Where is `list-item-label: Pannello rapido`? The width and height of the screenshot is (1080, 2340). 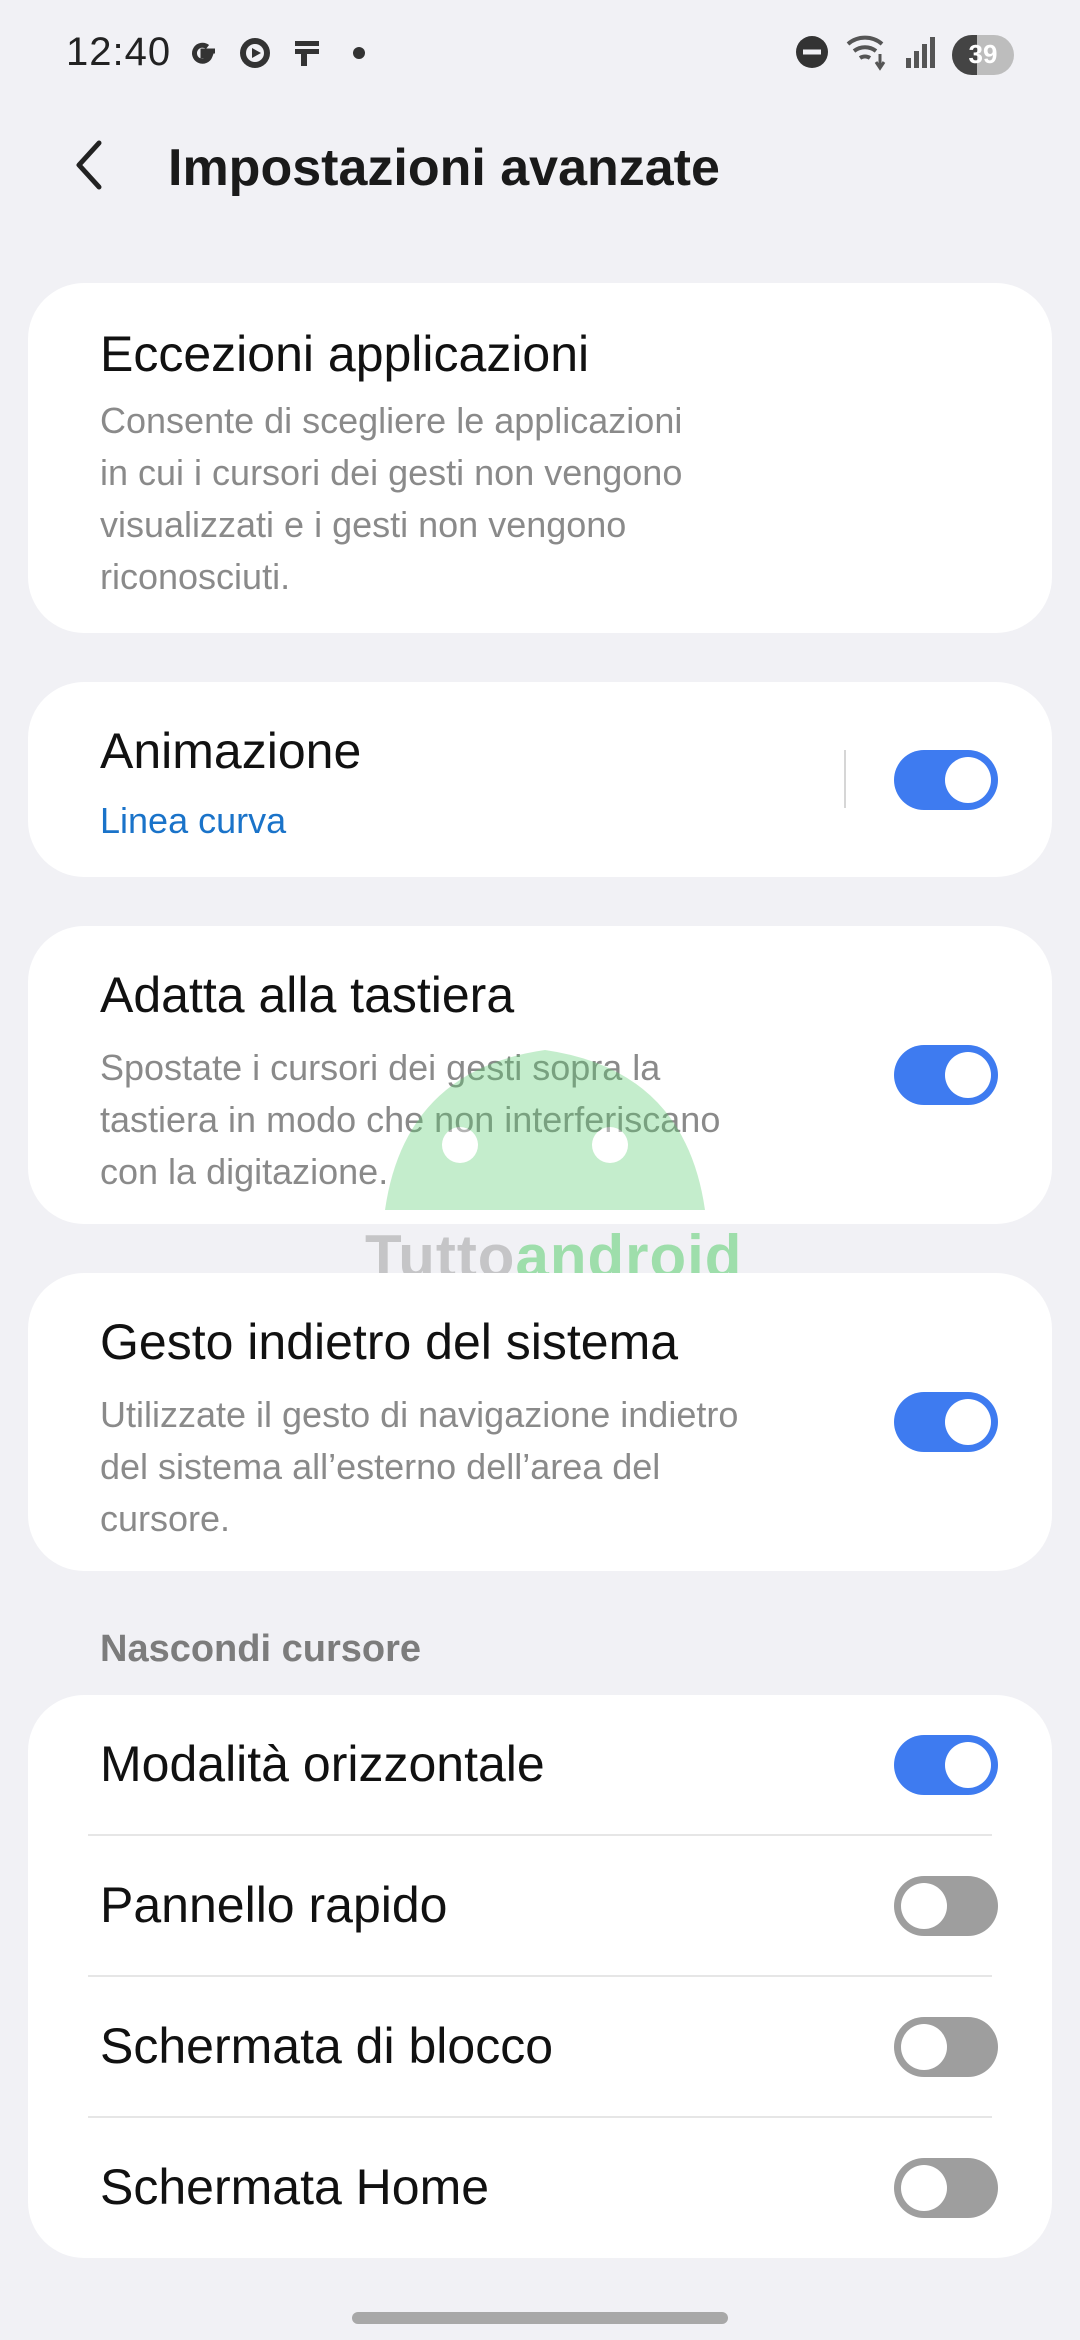 list-item-label: Pannello rapido is located at coordinates (274, 1905).